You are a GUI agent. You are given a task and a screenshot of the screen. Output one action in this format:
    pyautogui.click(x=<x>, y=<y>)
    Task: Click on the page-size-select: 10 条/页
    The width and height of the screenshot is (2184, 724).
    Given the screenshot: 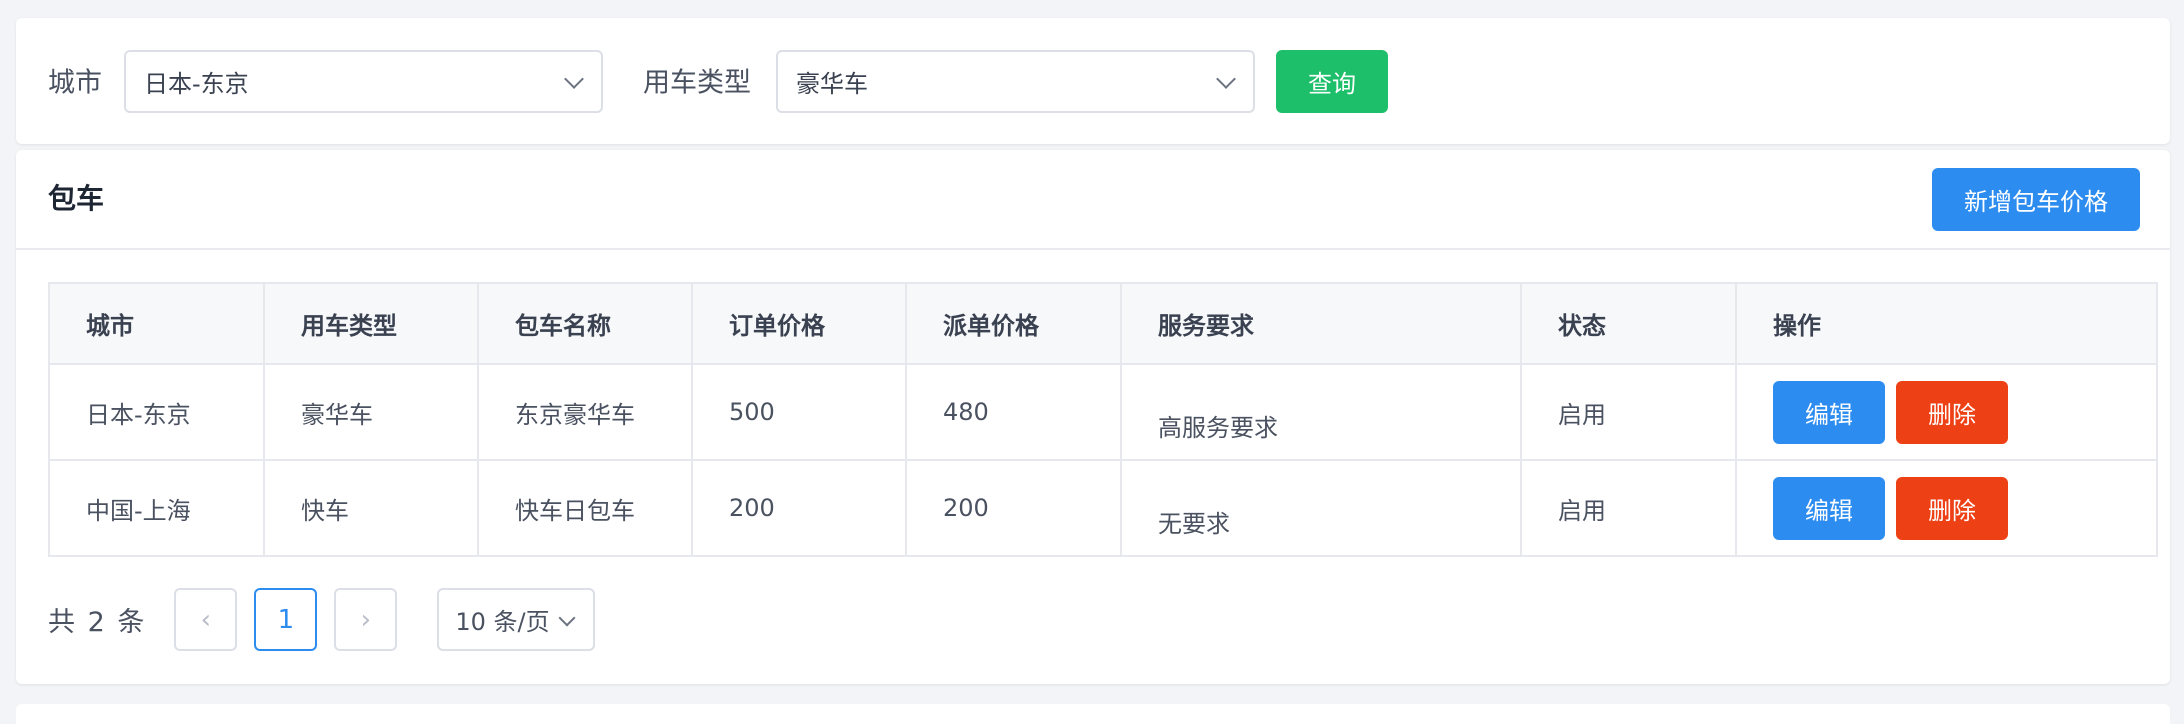 What is the action you would take?
    pyautogui.click(x=516, y=619)
    